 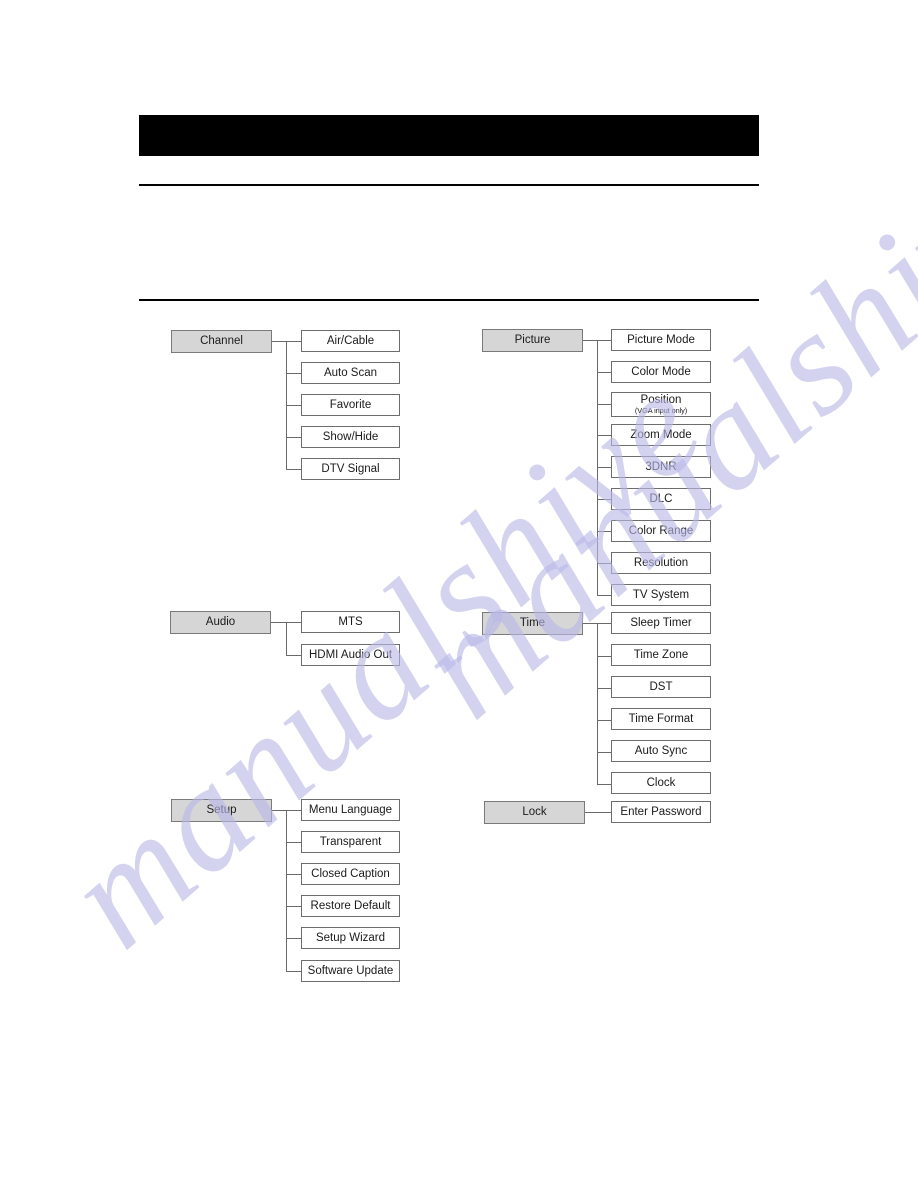 I want to click on menu-item-dlc: DLC, so click(x=661, y=499).